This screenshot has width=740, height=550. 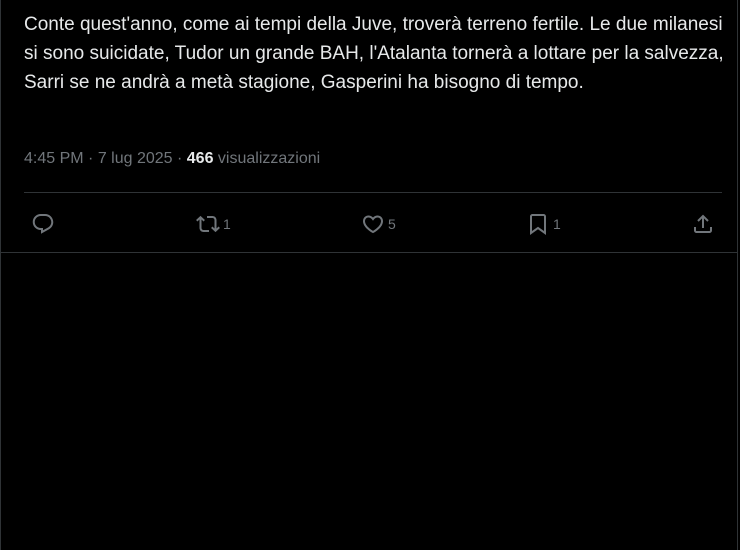 I want to click on repost-button: 1, so click(x=213, y=224).